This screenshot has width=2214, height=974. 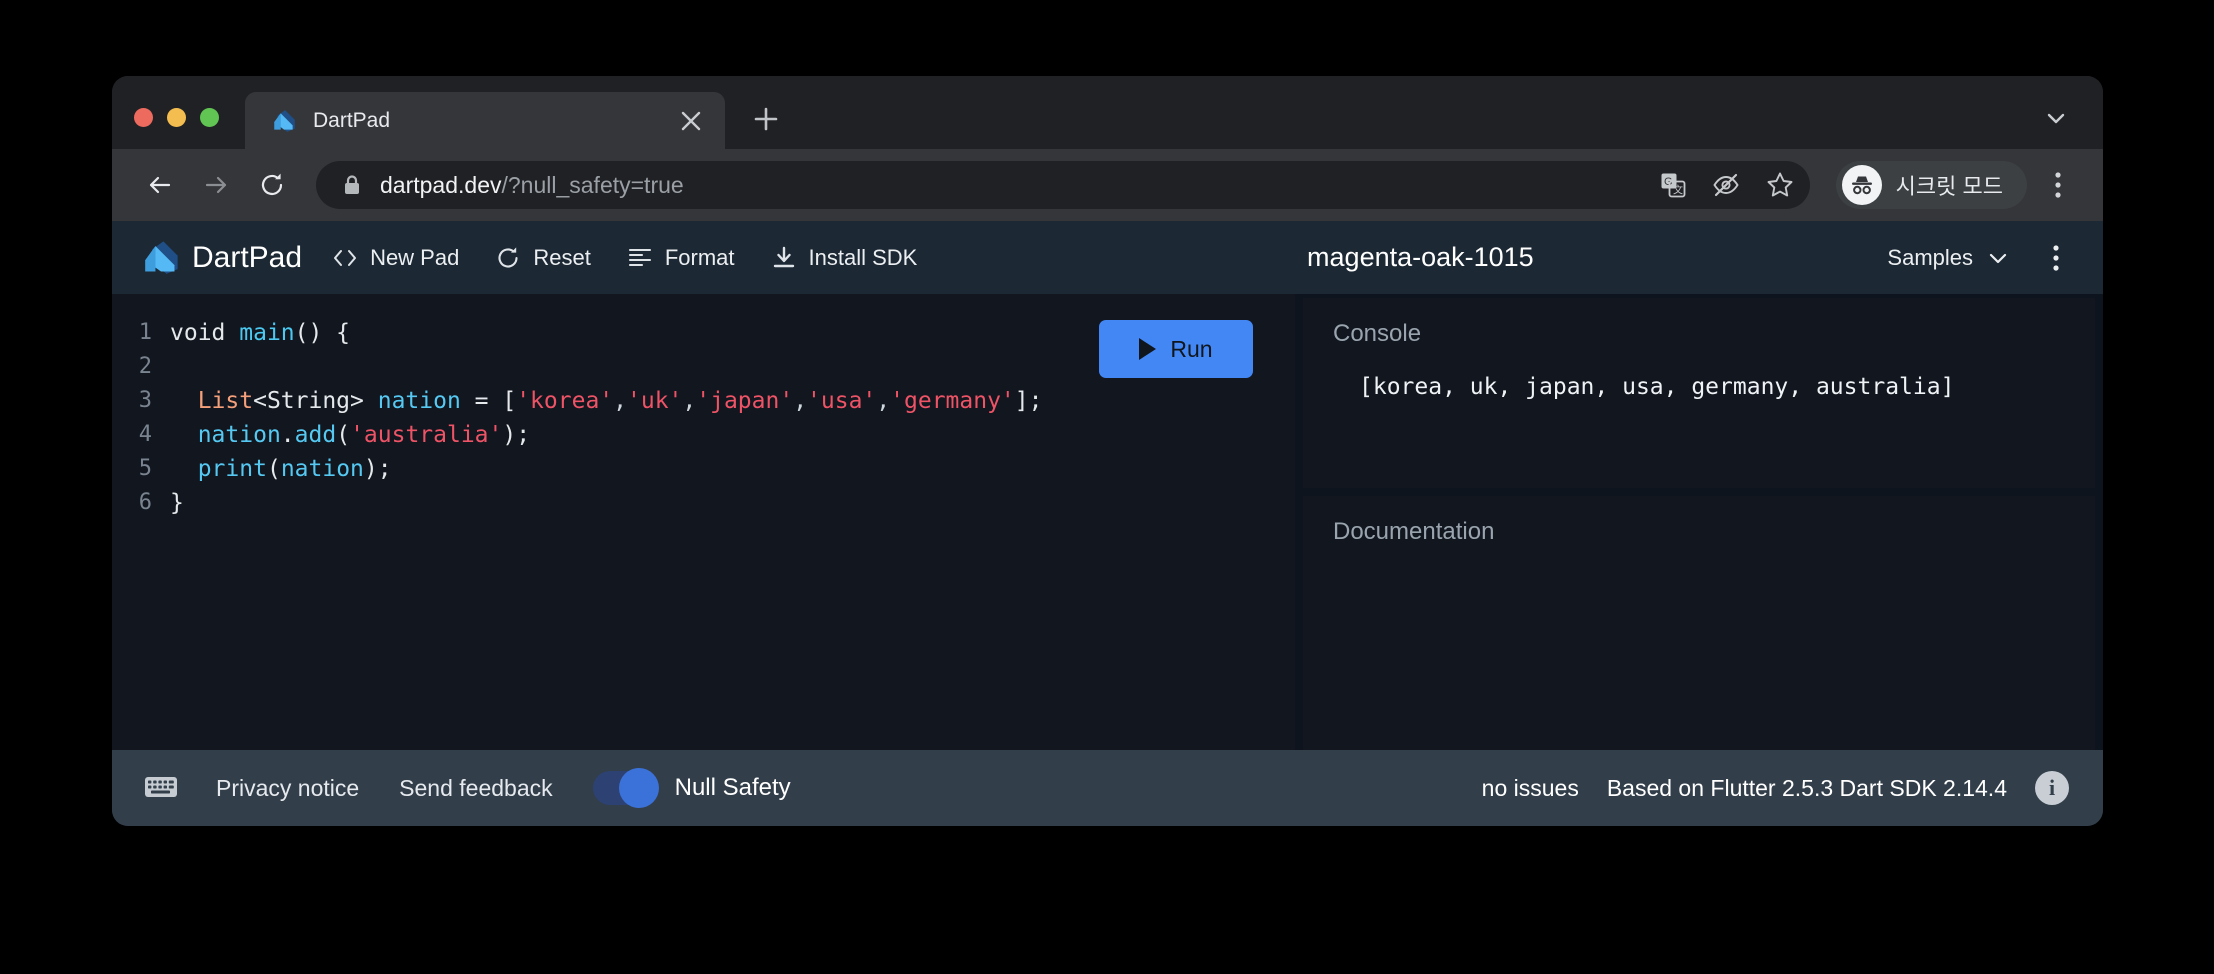 I want to click on code-token: ];, so click(x=1028, y=401).